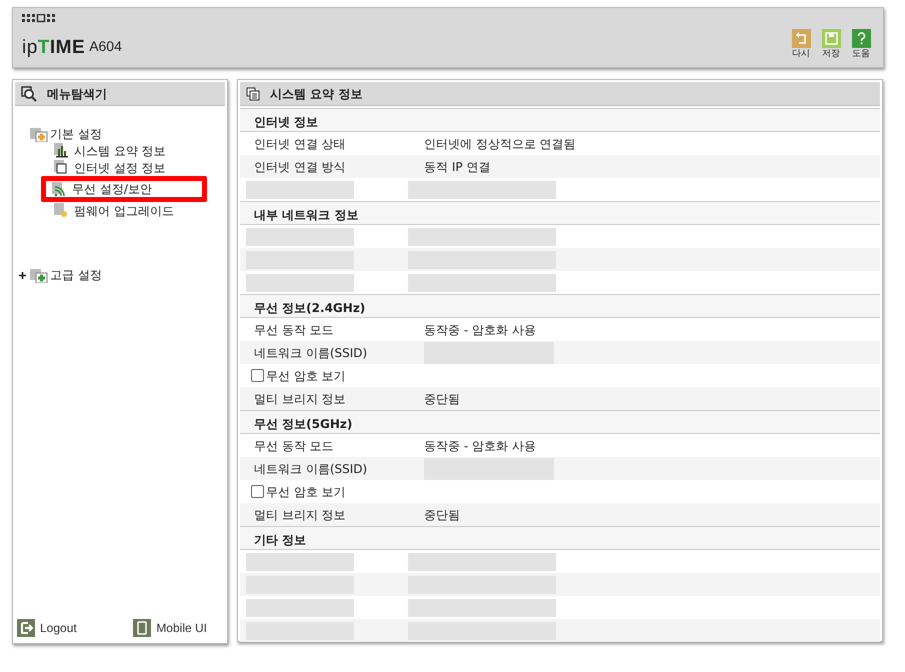 This screenshot has width=905, height=672. I want to click on toolbar-button: 저장, so click(831, 44).